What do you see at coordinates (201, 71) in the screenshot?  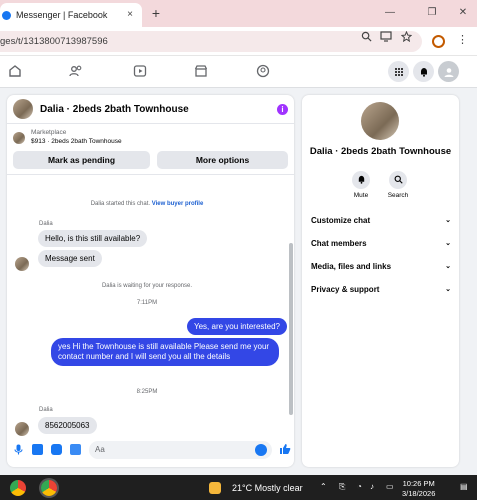 I see `marketplace-icon` at bounding box center [201, 71].